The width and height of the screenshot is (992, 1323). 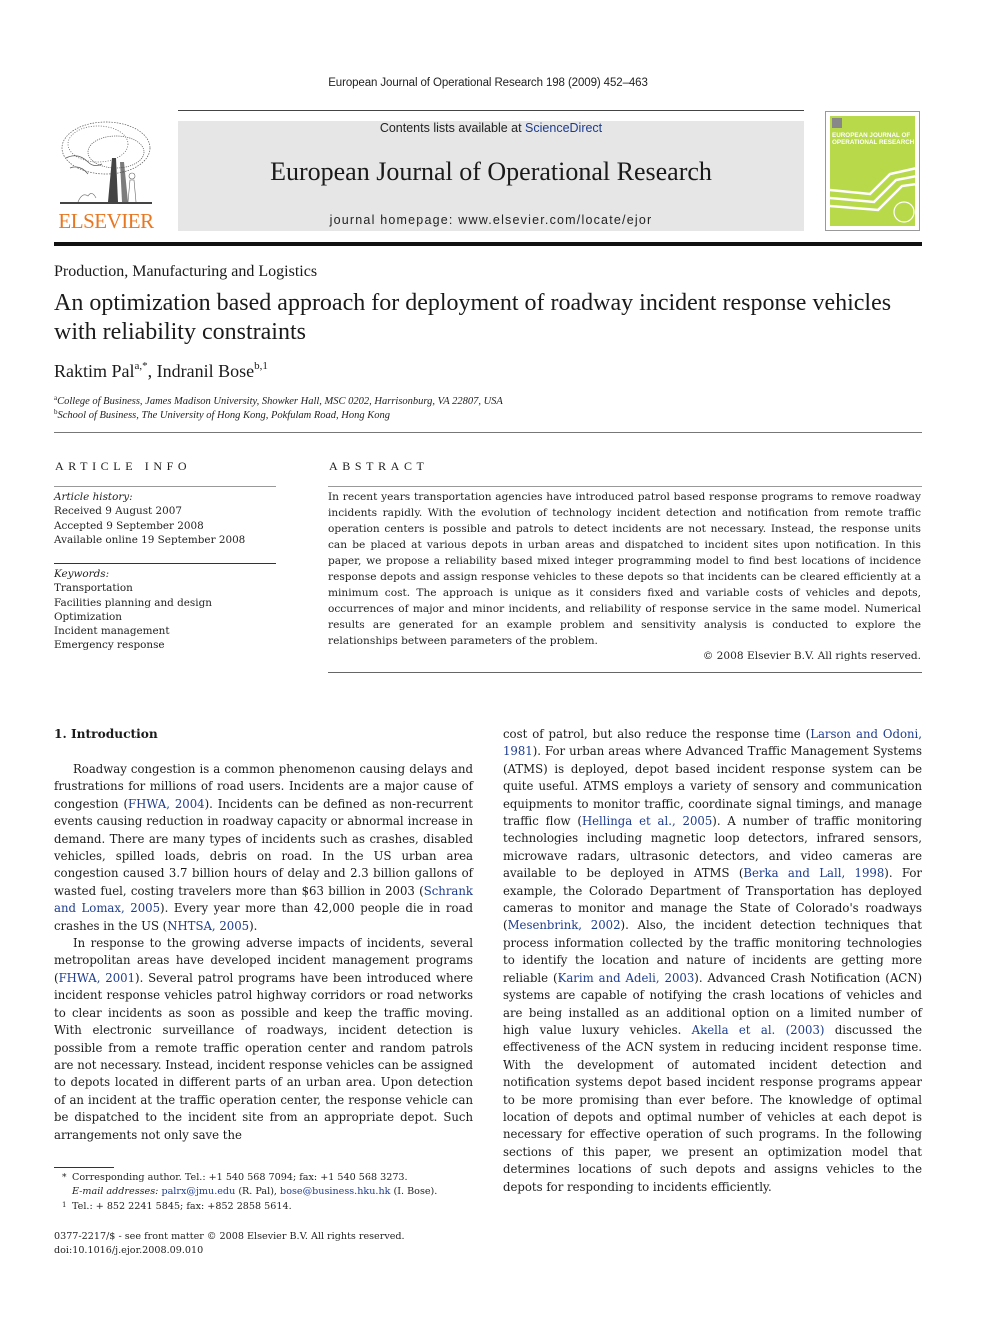 What do you see at coordinates (491, 110) in the screenshot?
I see `masthead-top-rule` at bounding box center [491, 110].